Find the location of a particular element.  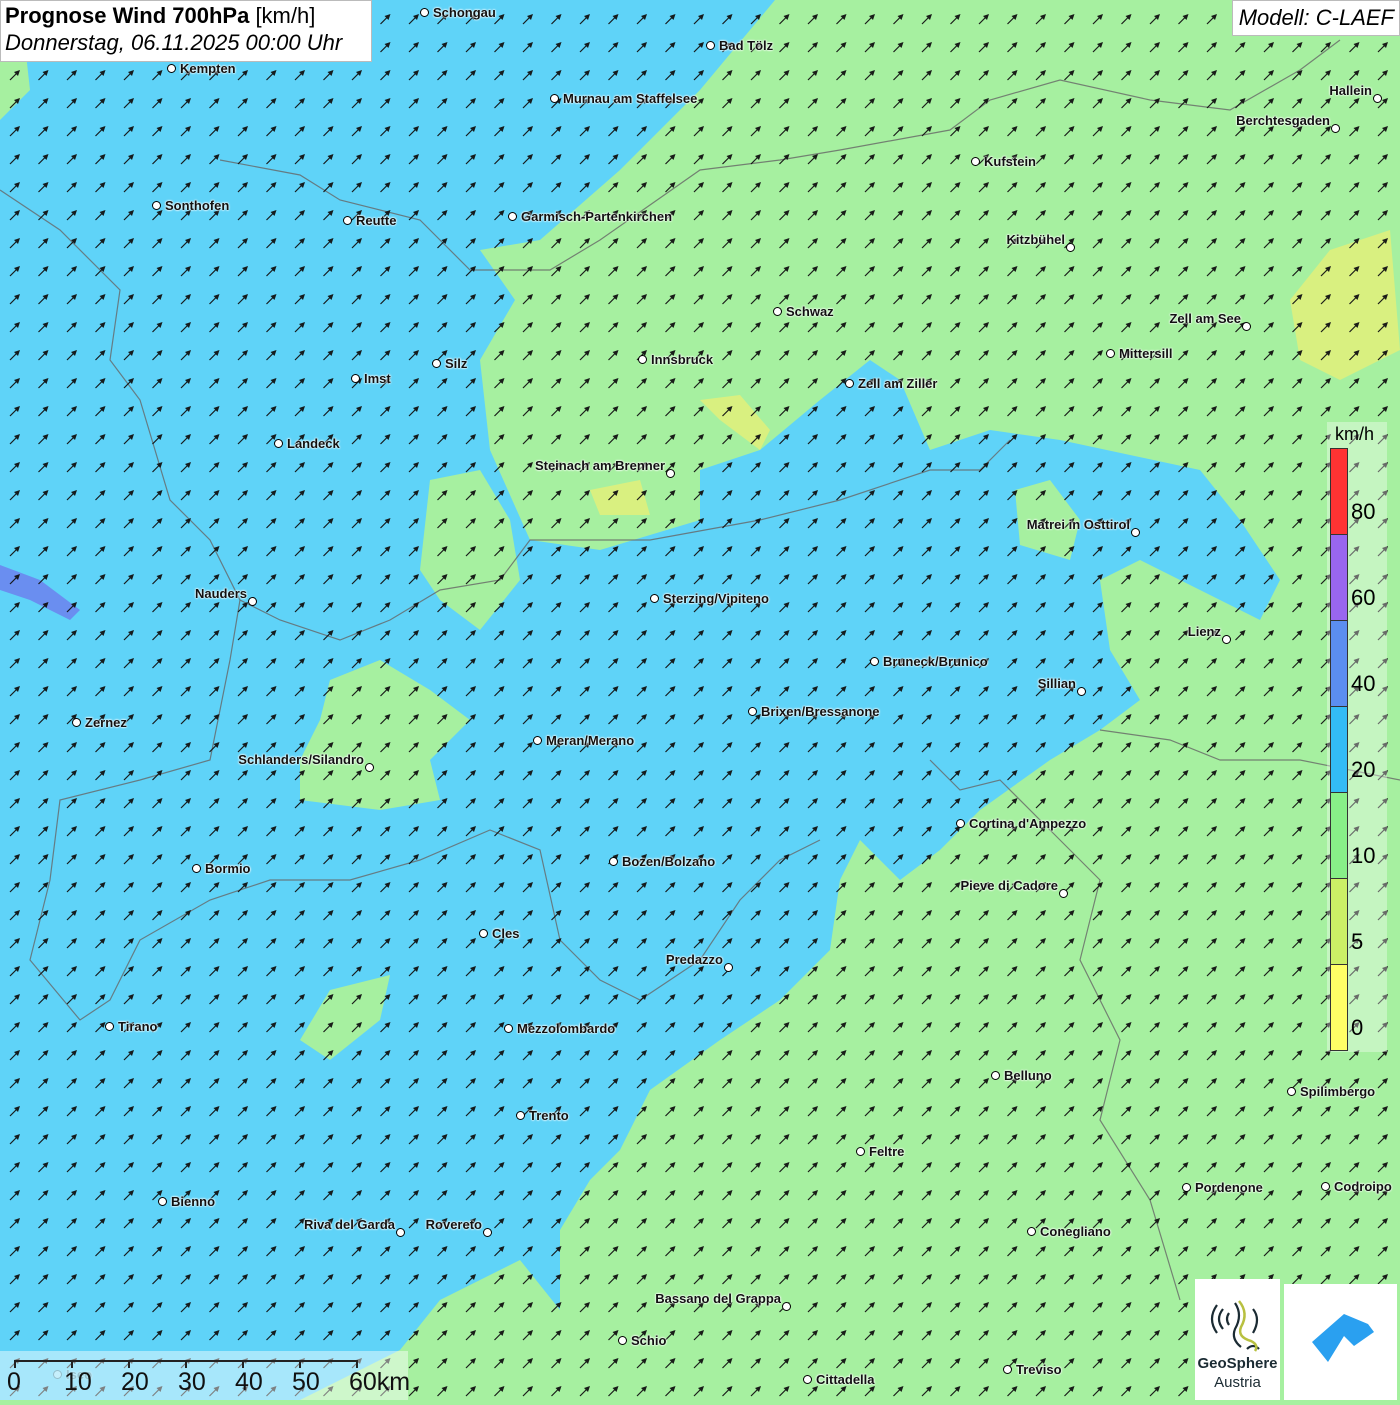

city-label: Silz is located at coordinates (456, 363).